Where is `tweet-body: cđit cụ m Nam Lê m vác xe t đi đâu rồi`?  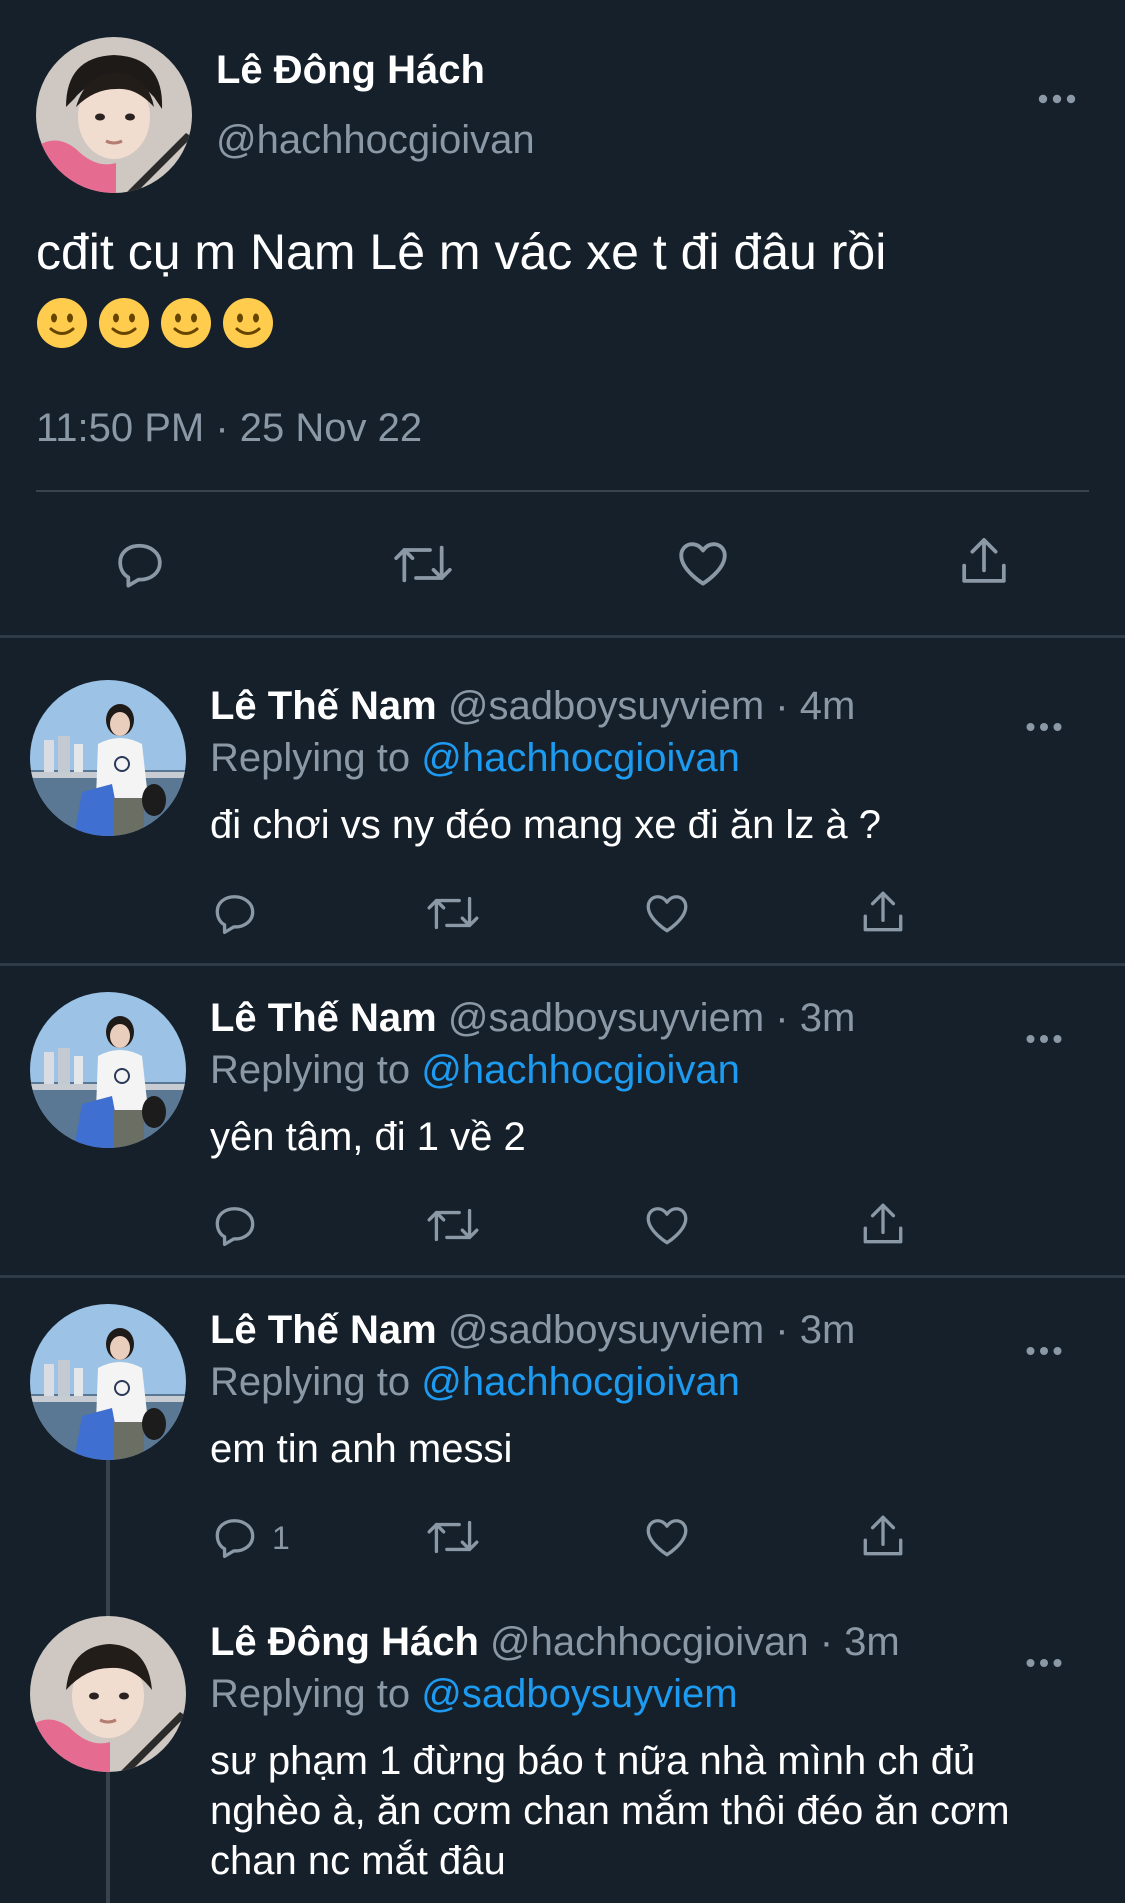 tweet-body: cđit cụ m Nam Lê m vác xe t đi đâu rồi is located at coordinates (461, 252).